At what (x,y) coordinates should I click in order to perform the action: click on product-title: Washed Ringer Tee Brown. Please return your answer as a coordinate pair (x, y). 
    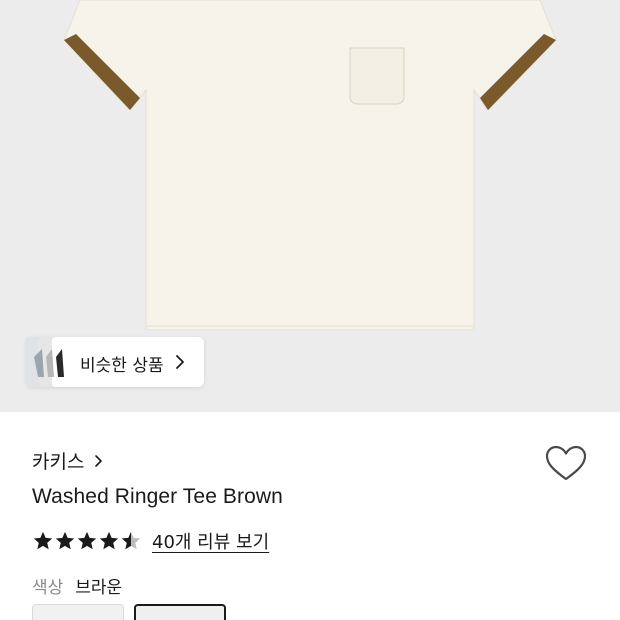
    Looking at the image, I should click on (157, 496).